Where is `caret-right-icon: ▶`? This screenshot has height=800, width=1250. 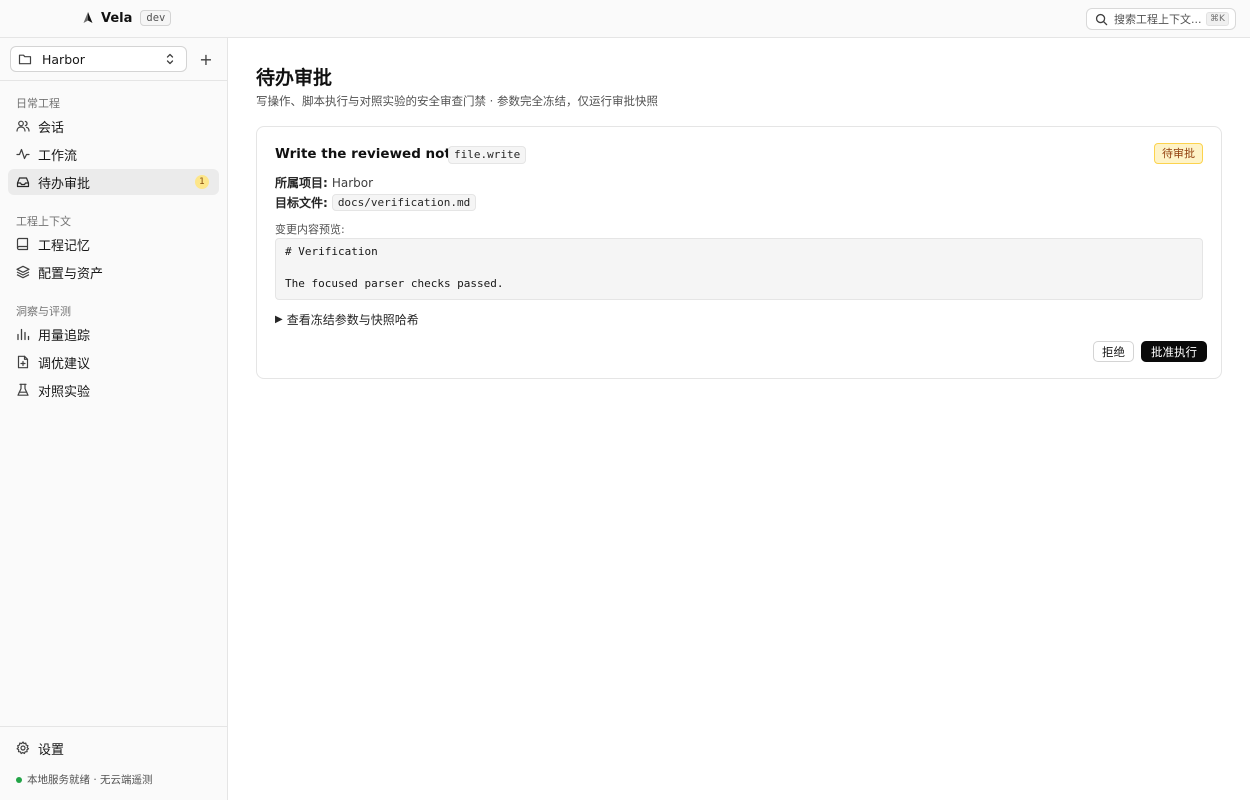
caret-right-icon: ▶ is located at coordinates (279, 319).